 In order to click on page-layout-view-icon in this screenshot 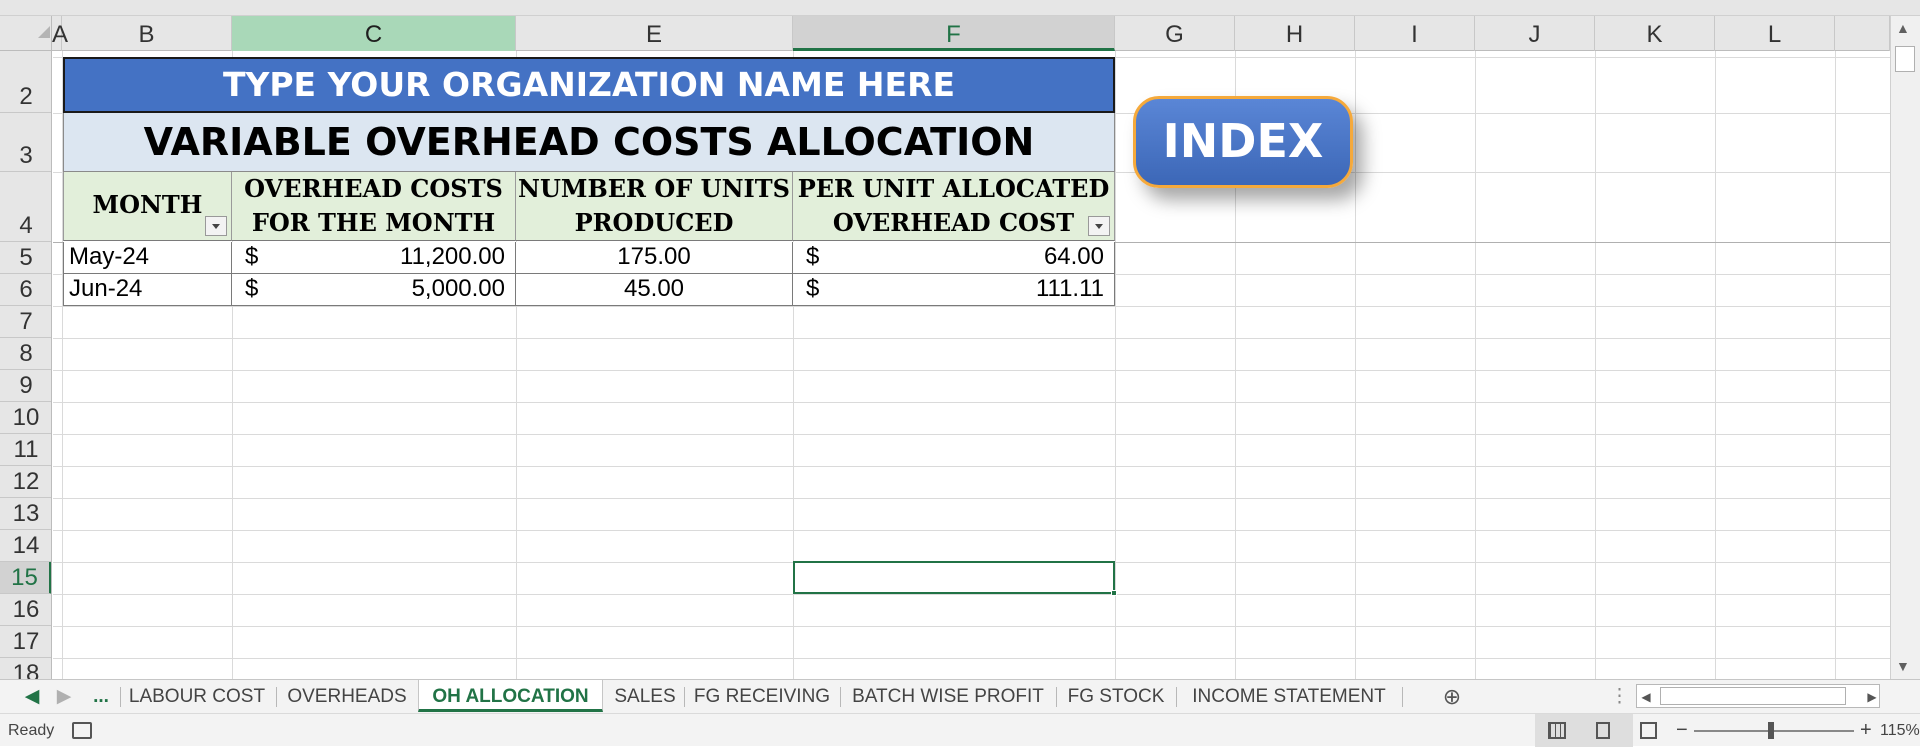, I will do `click(1603, 730)`.